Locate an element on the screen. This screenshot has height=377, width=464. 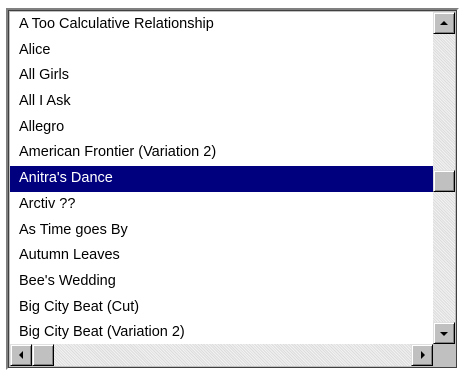
scroll-down-button is located at coordinates (444, 333).